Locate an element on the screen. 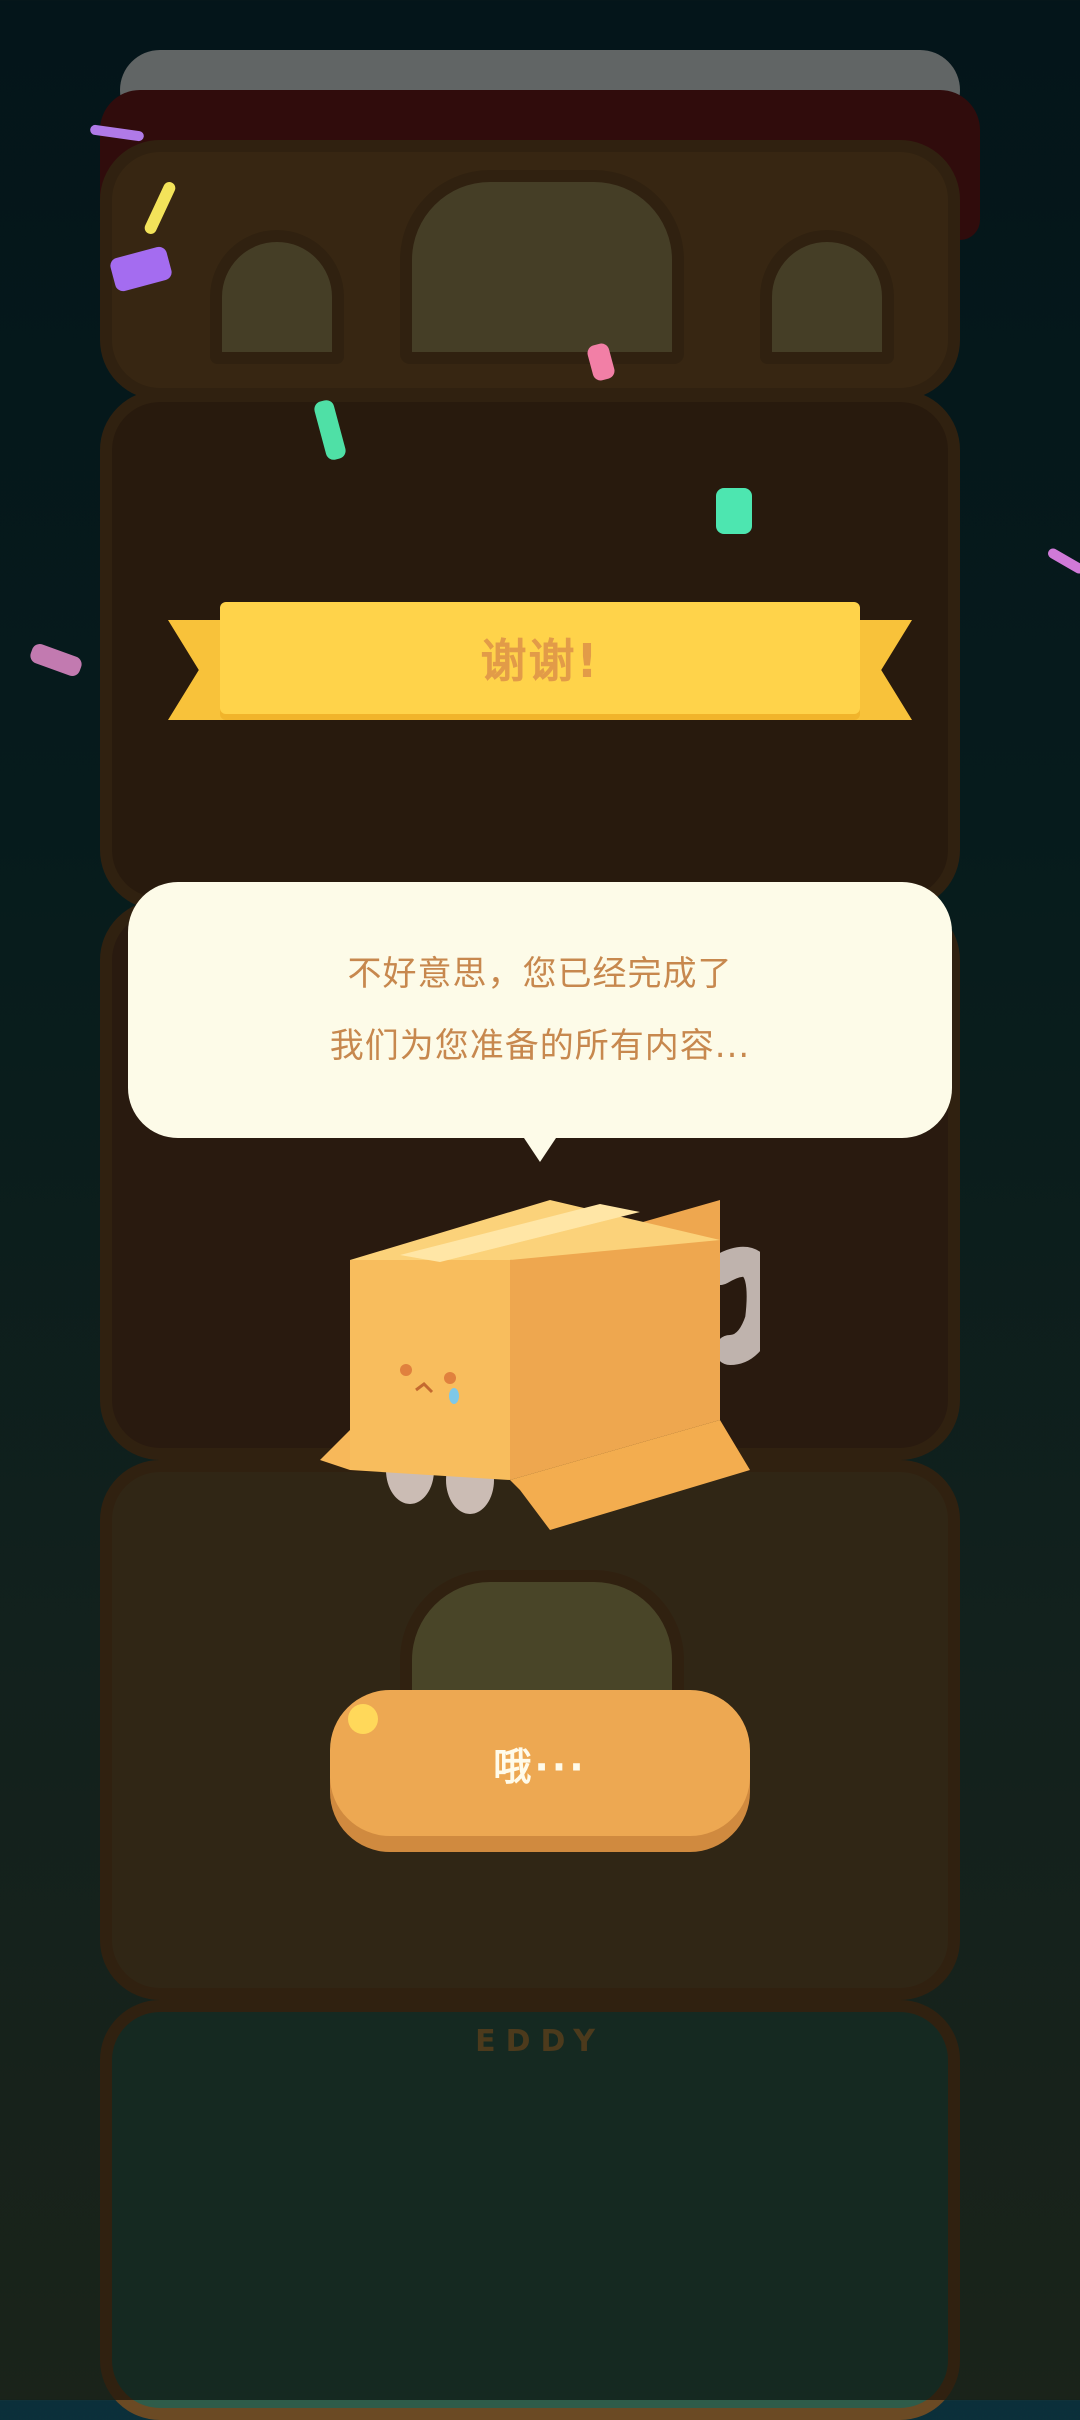  banner-main: 谢谢! is located at coordinates (540, 658).